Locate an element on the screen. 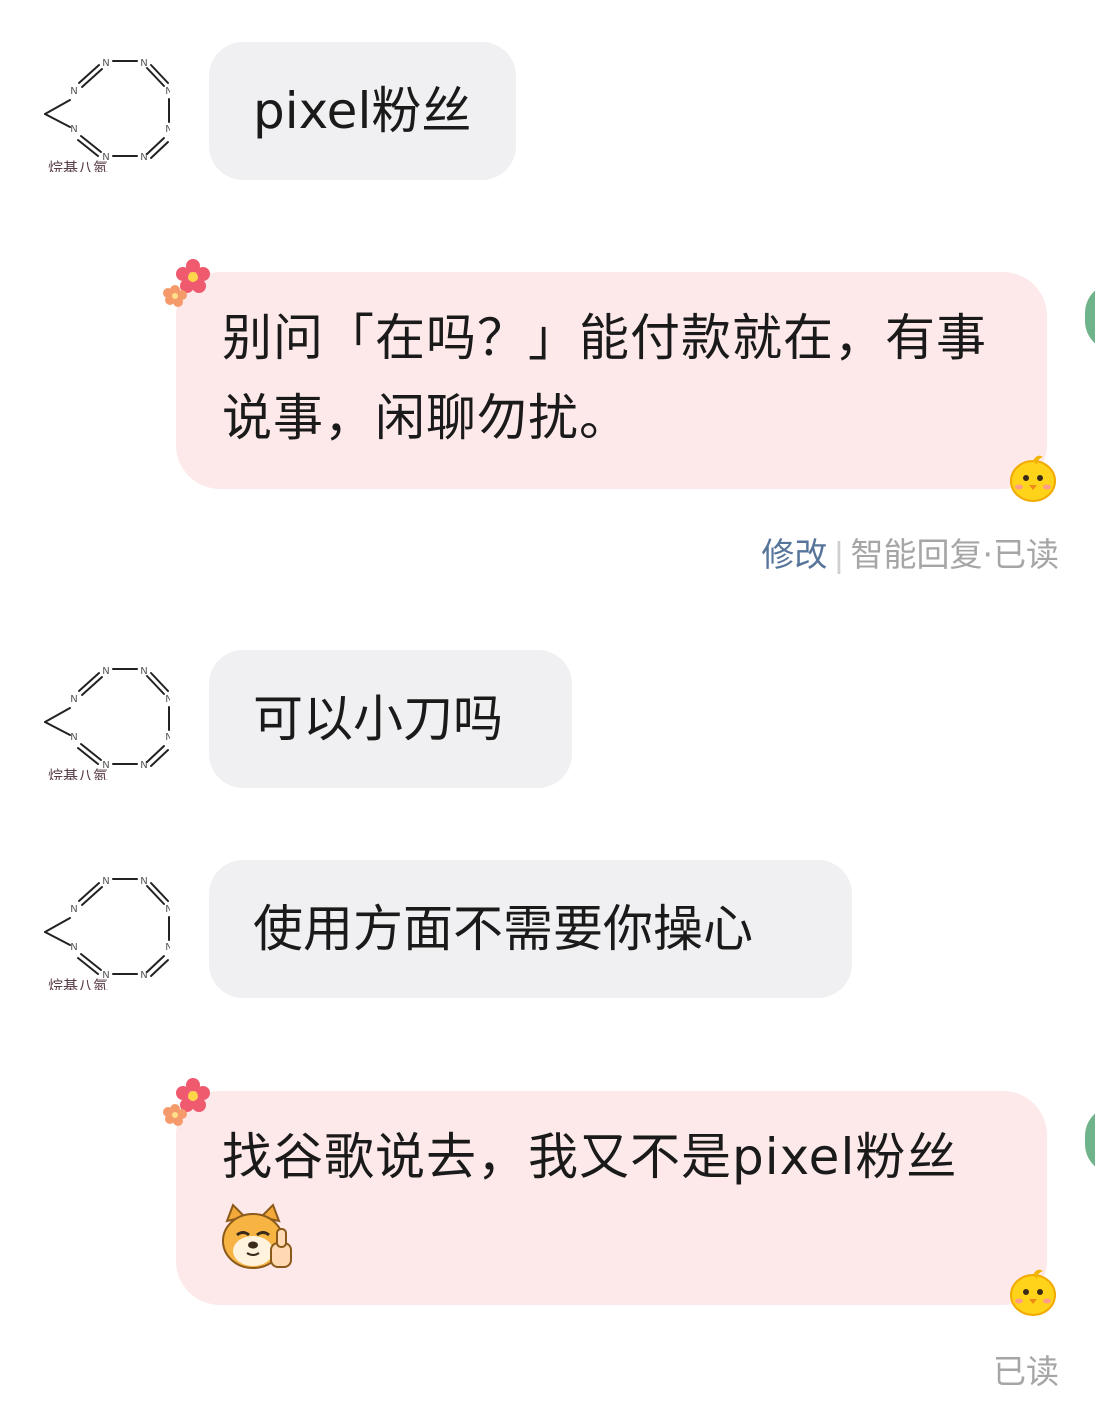 This screenshot has width=1095, height=1414. read-status: 智能回复·已读 is located at coordinates (955, 554).